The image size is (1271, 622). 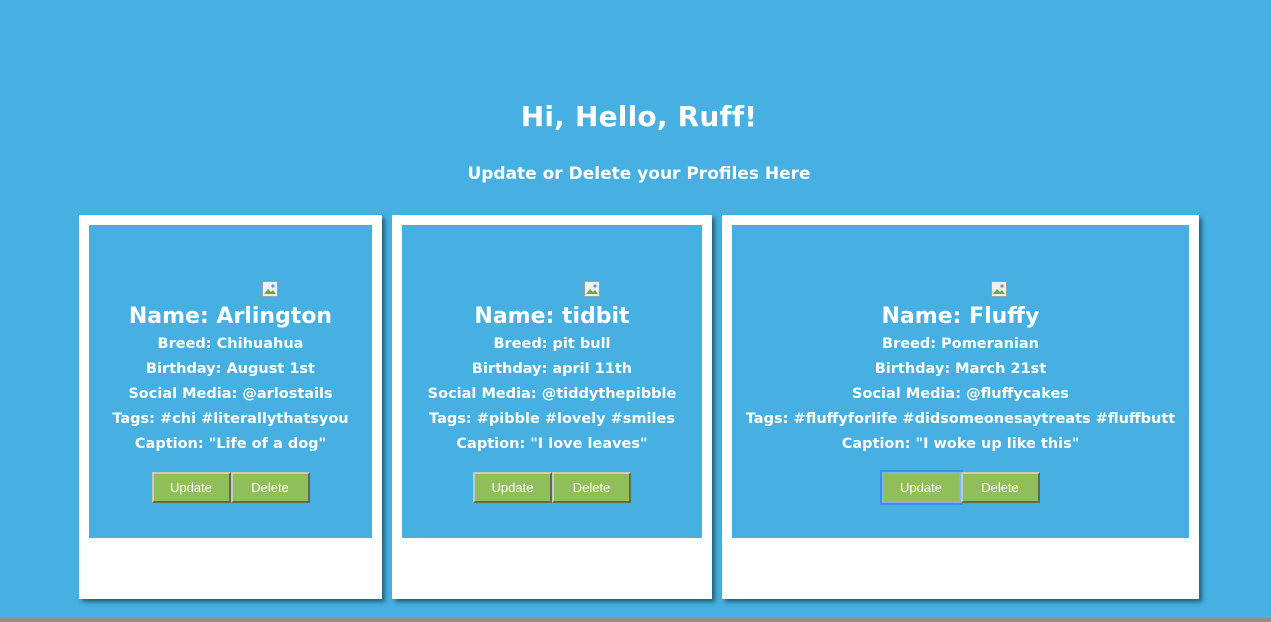 I want to click on dog-breed: Breed: Chihuahua, so click(x=230, y=344).